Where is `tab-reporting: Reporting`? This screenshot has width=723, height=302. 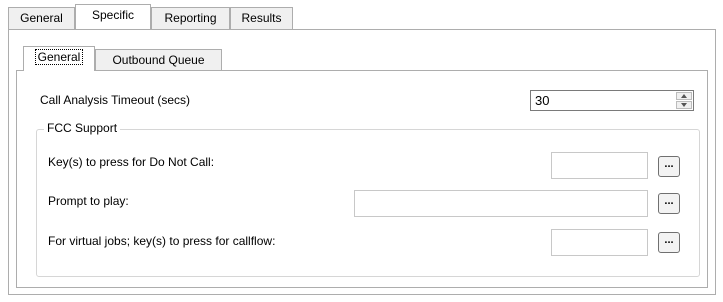
tab-reporting: Reporting is located at coordinates (190, 18).